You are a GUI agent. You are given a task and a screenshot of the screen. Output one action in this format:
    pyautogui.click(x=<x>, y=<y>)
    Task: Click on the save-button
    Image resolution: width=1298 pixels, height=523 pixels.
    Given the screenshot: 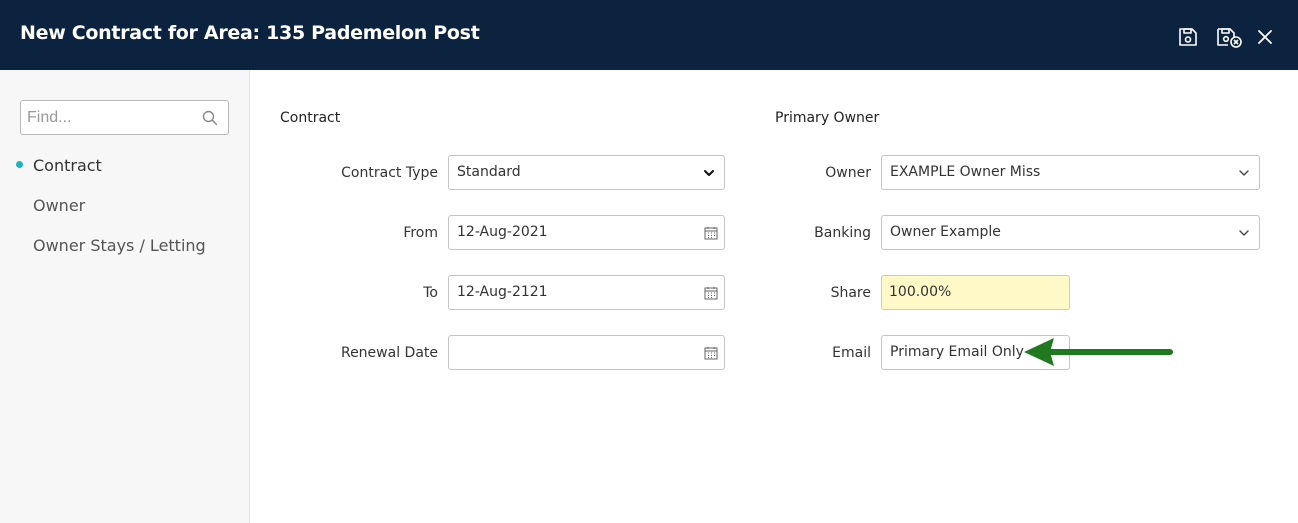 What is the action you would take?
    pyautogui.click(x=1188, y=37)
    